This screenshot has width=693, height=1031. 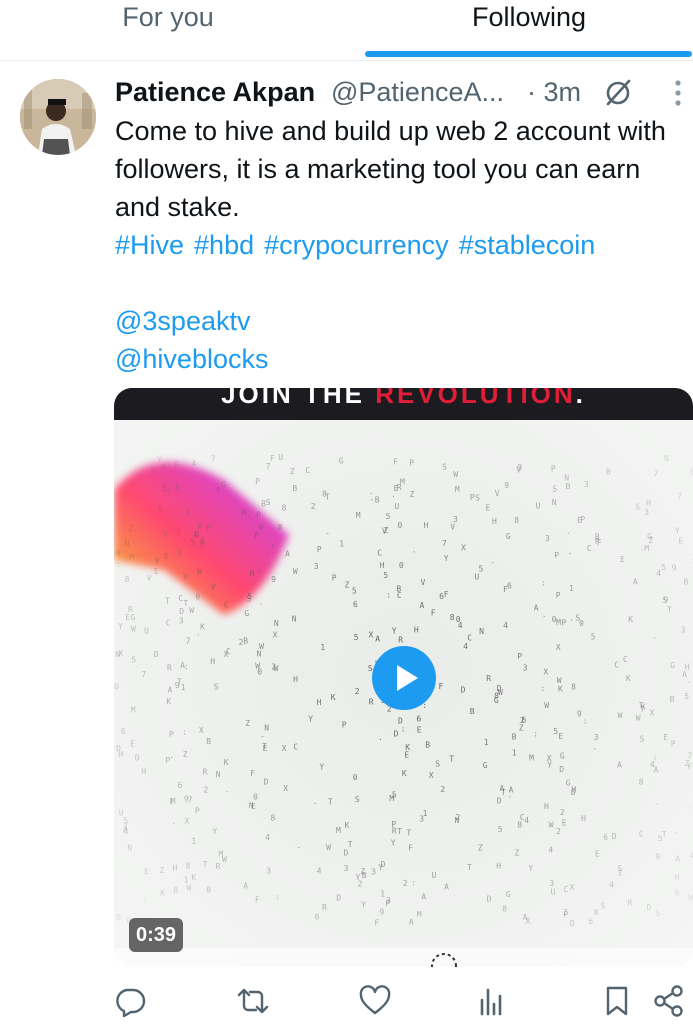 What do you see at coordinates (664, 600) in the screenshot?
I see `svg-text: 5` at bounding box center [664, 600].